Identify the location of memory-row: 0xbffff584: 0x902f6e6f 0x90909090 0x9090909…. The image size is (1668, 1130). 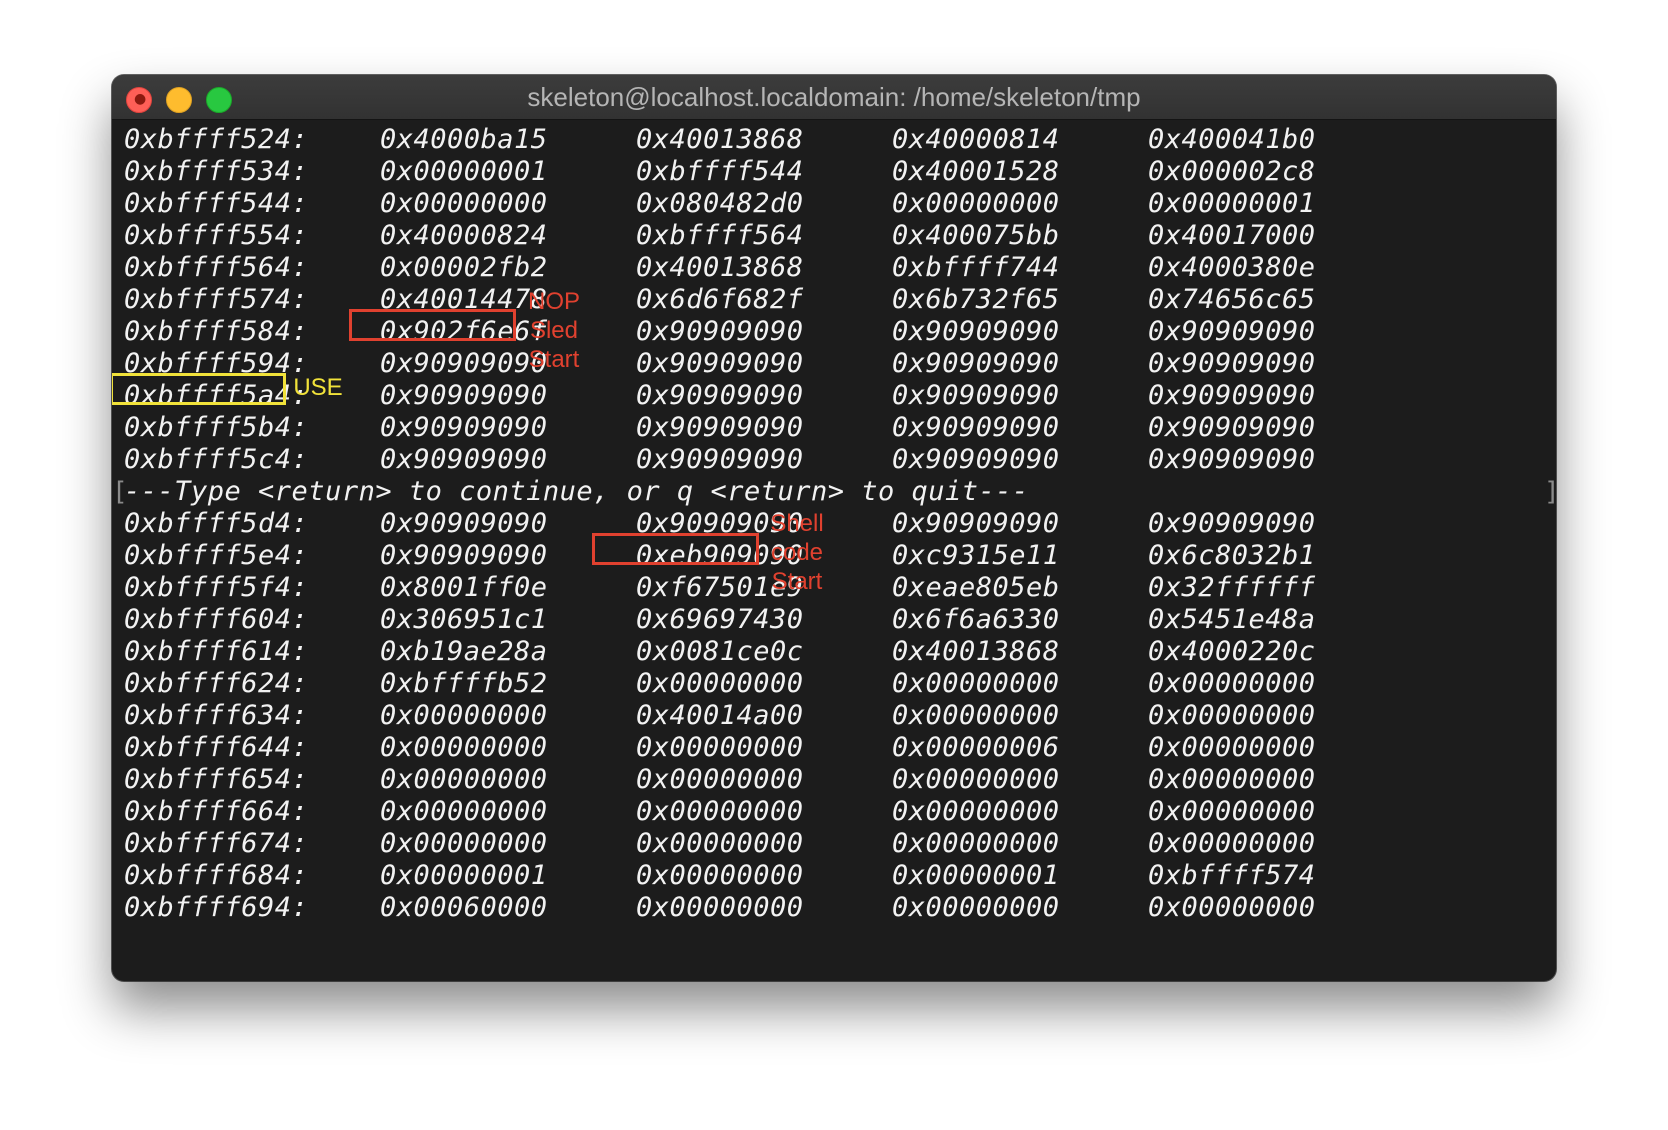
(834, 332).